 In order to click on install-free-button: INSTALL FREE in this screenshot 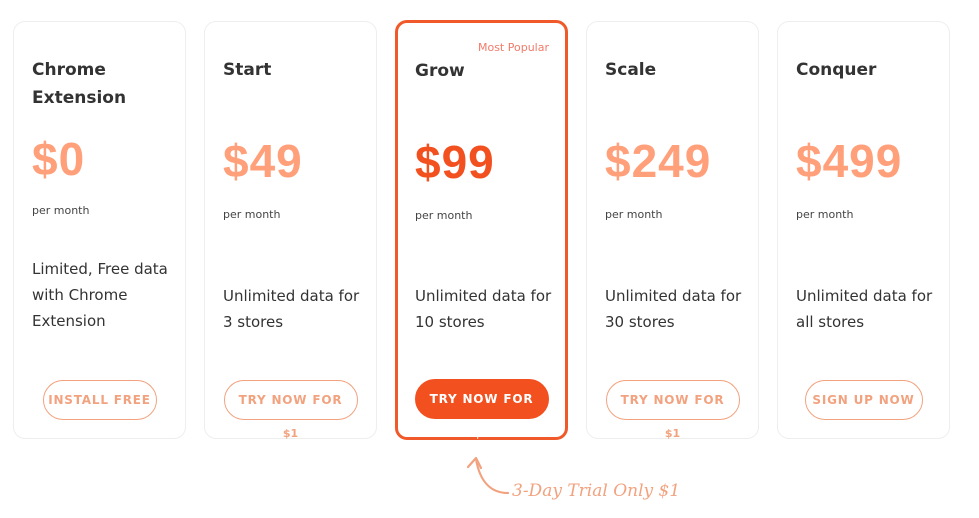, I will do `click(99, 400)`.